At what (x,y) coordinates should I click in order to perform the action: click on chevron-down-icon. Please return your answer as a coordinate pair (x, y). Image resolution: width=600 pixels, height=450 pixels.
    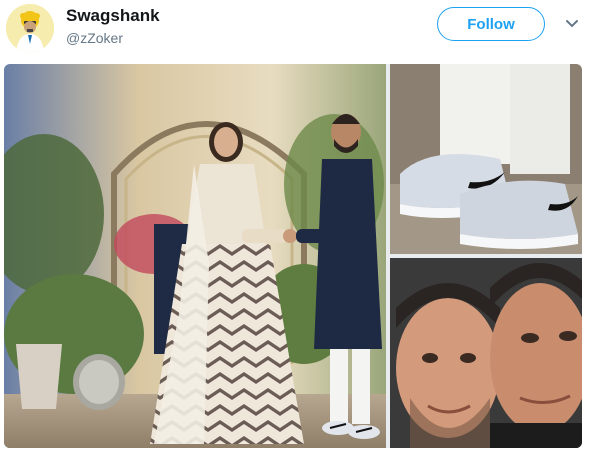
    Looking at the image, I should click on (572, 24).